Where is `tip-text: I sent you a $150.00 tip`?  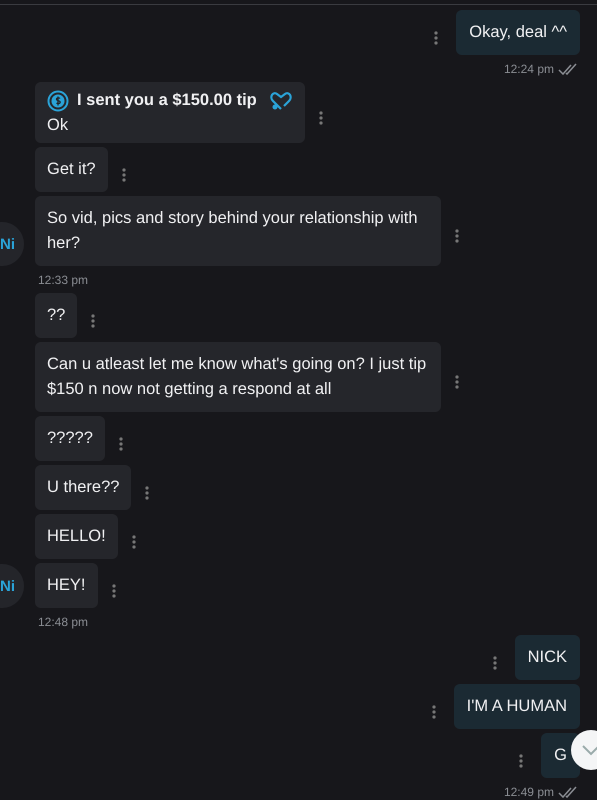 tip-text: I sent you a $150.00 tip is located at coordinates (167, 100).